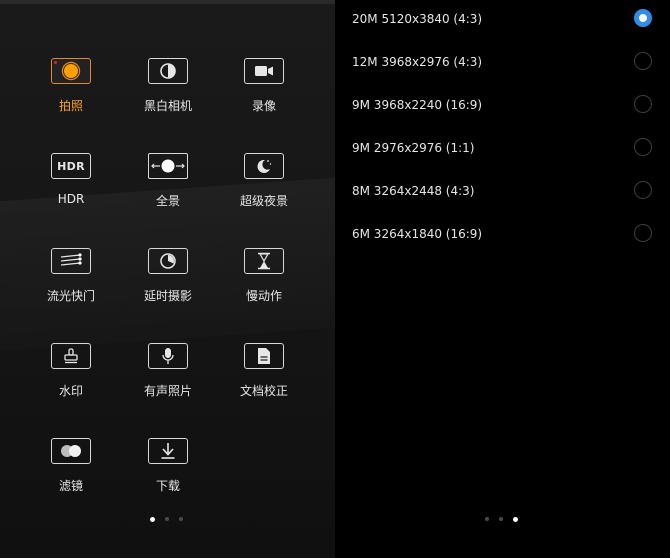  Describe the element at coordinates (71, 199) in the screenshot. I see `mode-label: HDR` at that location.